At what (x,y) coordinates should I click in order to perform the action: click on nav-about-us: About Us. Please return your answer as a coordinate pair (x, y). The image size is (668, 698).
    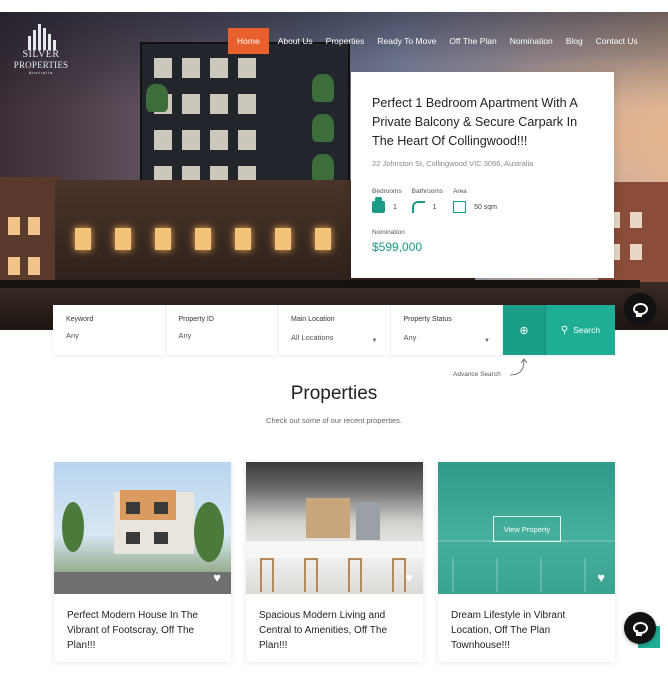
    Looking at the image, I should click on (295, 41).